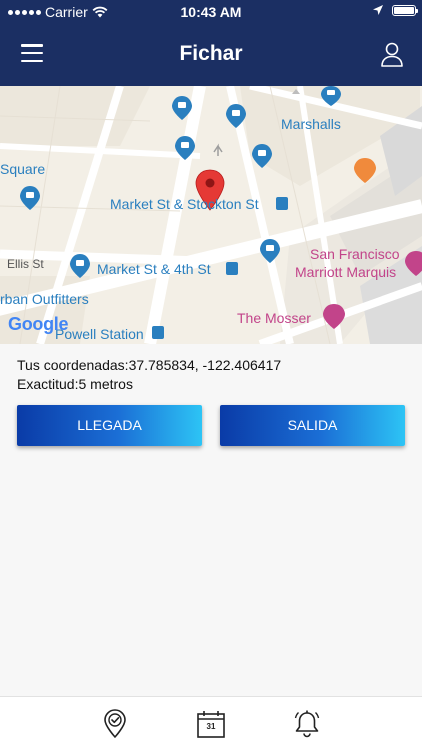 The width and height of the screenshot is (422, 750). Describe the element at coordinates (44, 299) in the screenshot. I see `map-label-urban-outfitters: rban Outfitters` at that location.